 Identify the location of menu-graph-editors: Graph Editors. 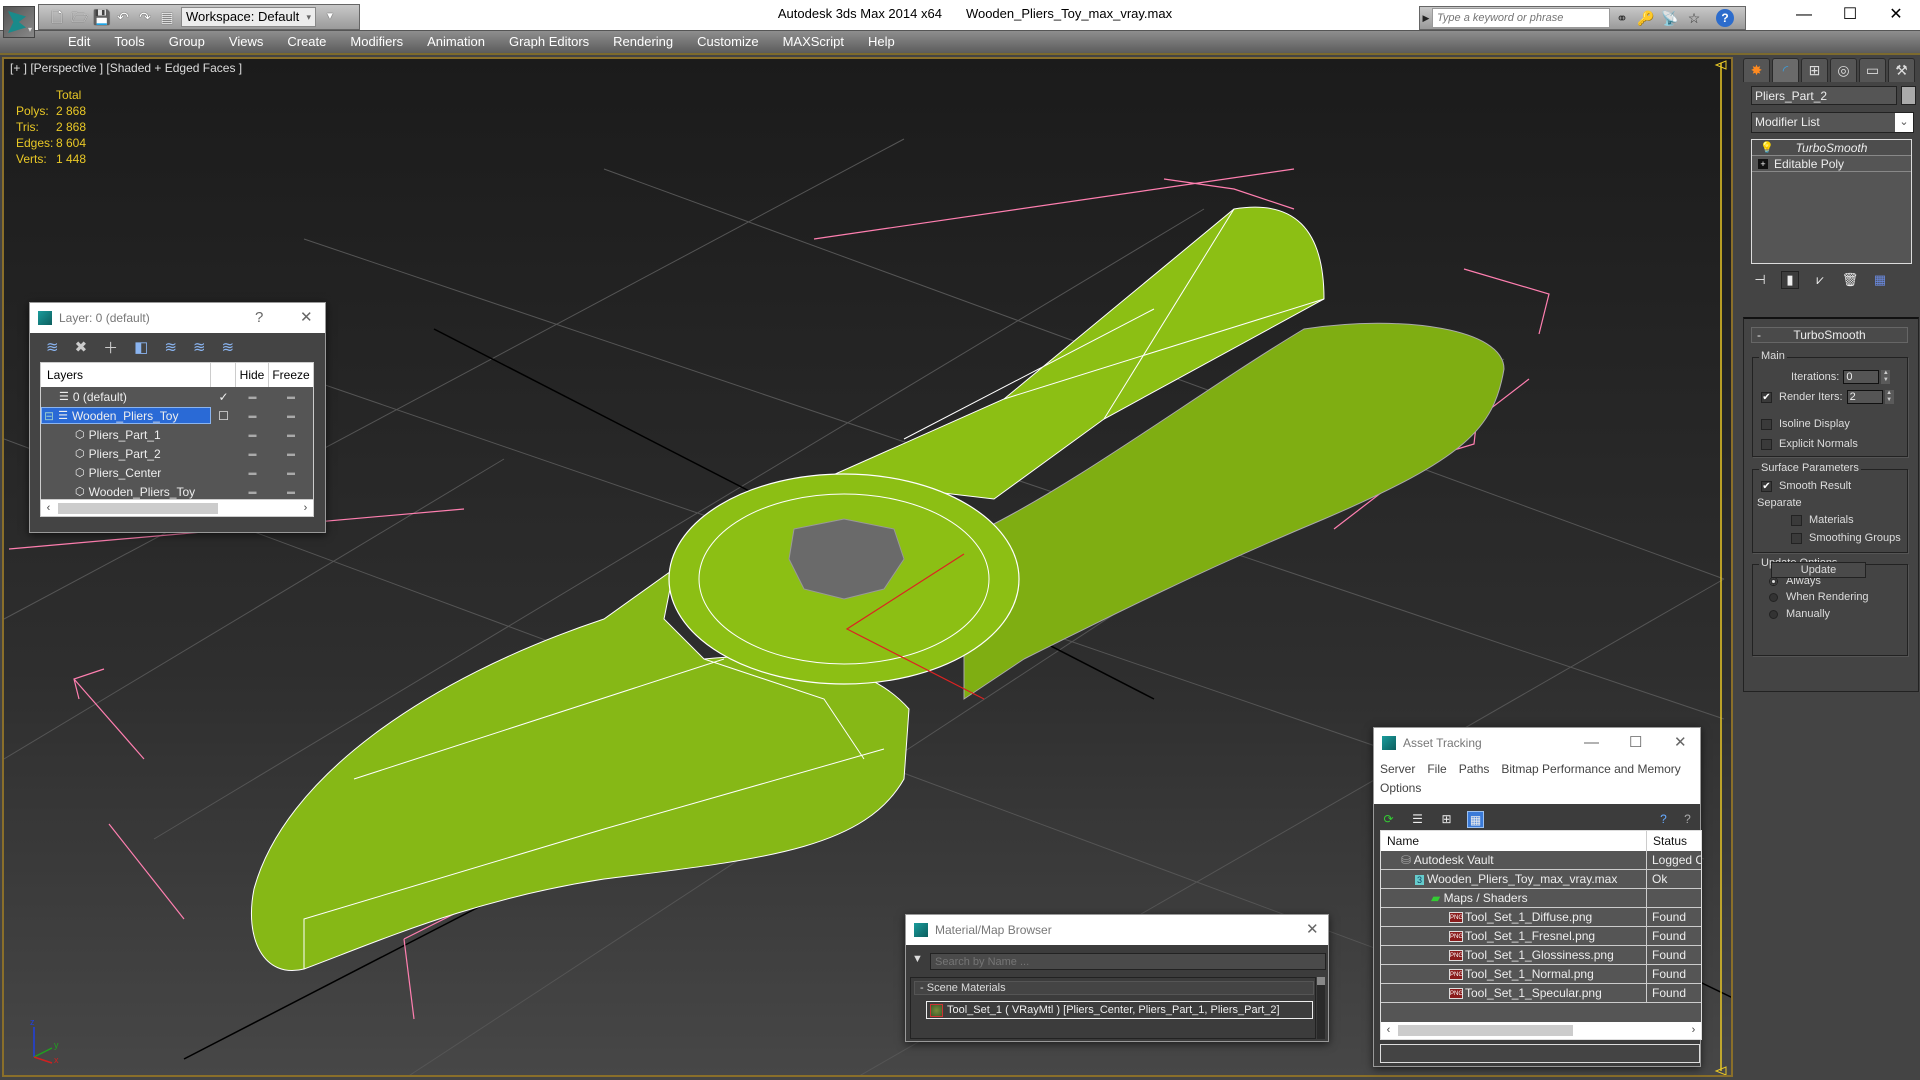
(549, 42).